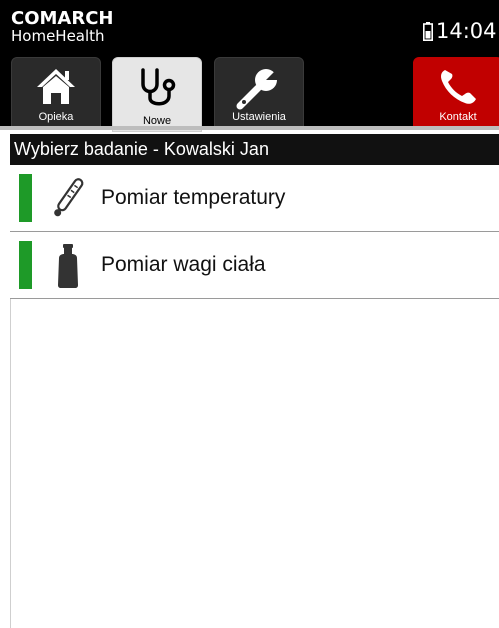 The width and height of the screenshot is (499, 628). What do you see at coordinates (69, 197) in the screenshot?
I see `thermometer-icon` at bounding box center [69, 197].